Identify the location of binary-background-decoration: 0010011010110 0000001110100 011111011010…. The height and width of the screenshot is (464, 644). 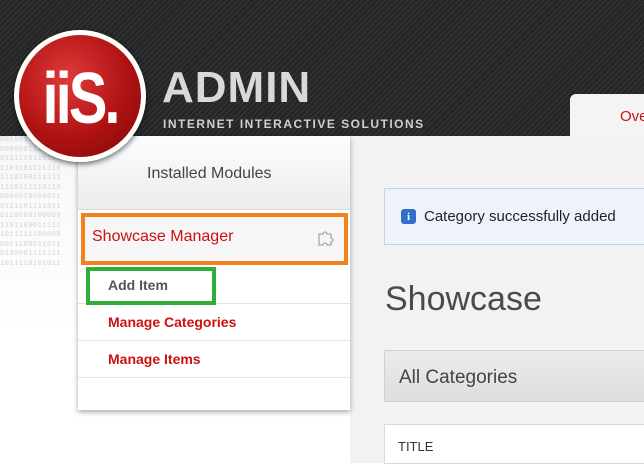
(45, 236).